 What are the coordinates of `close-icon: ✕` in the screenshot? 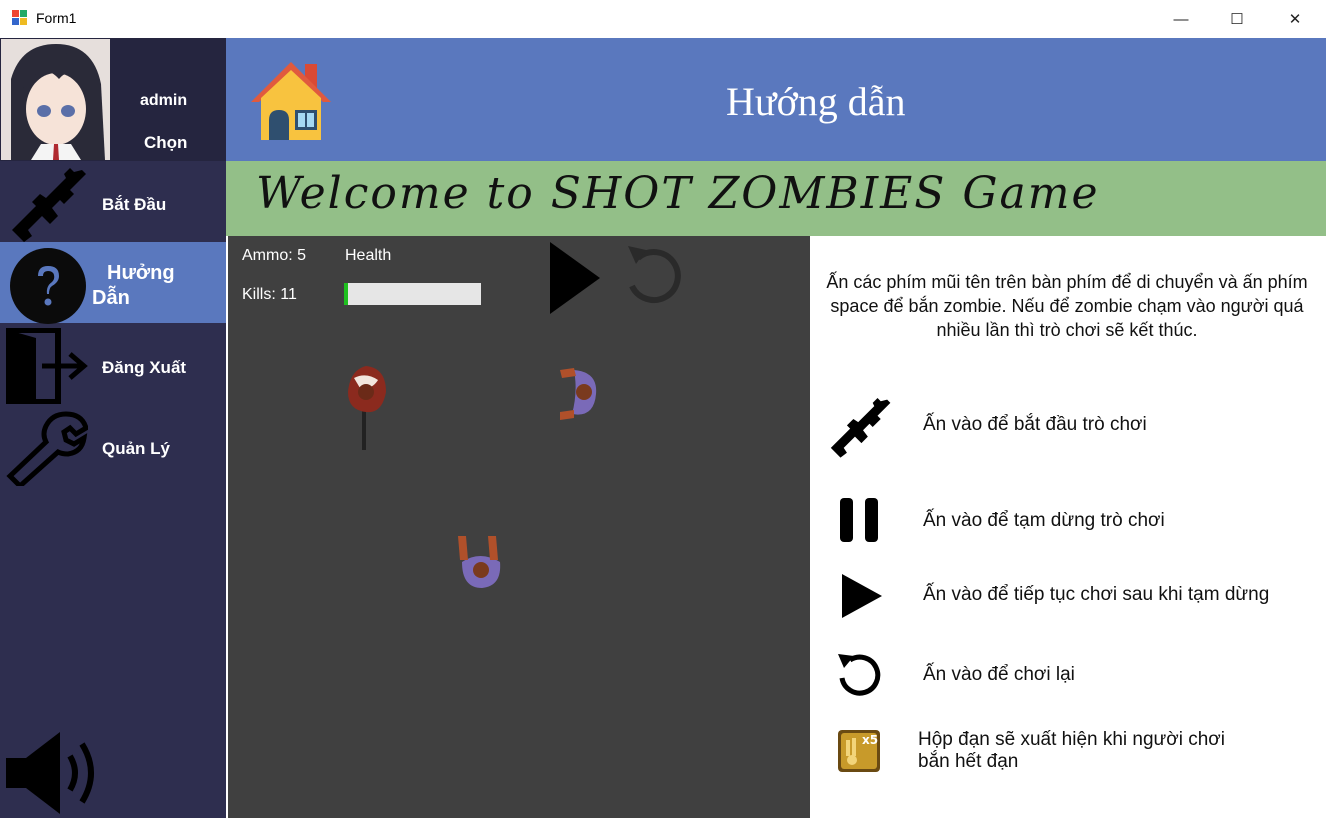 It's located at (1295, 19).